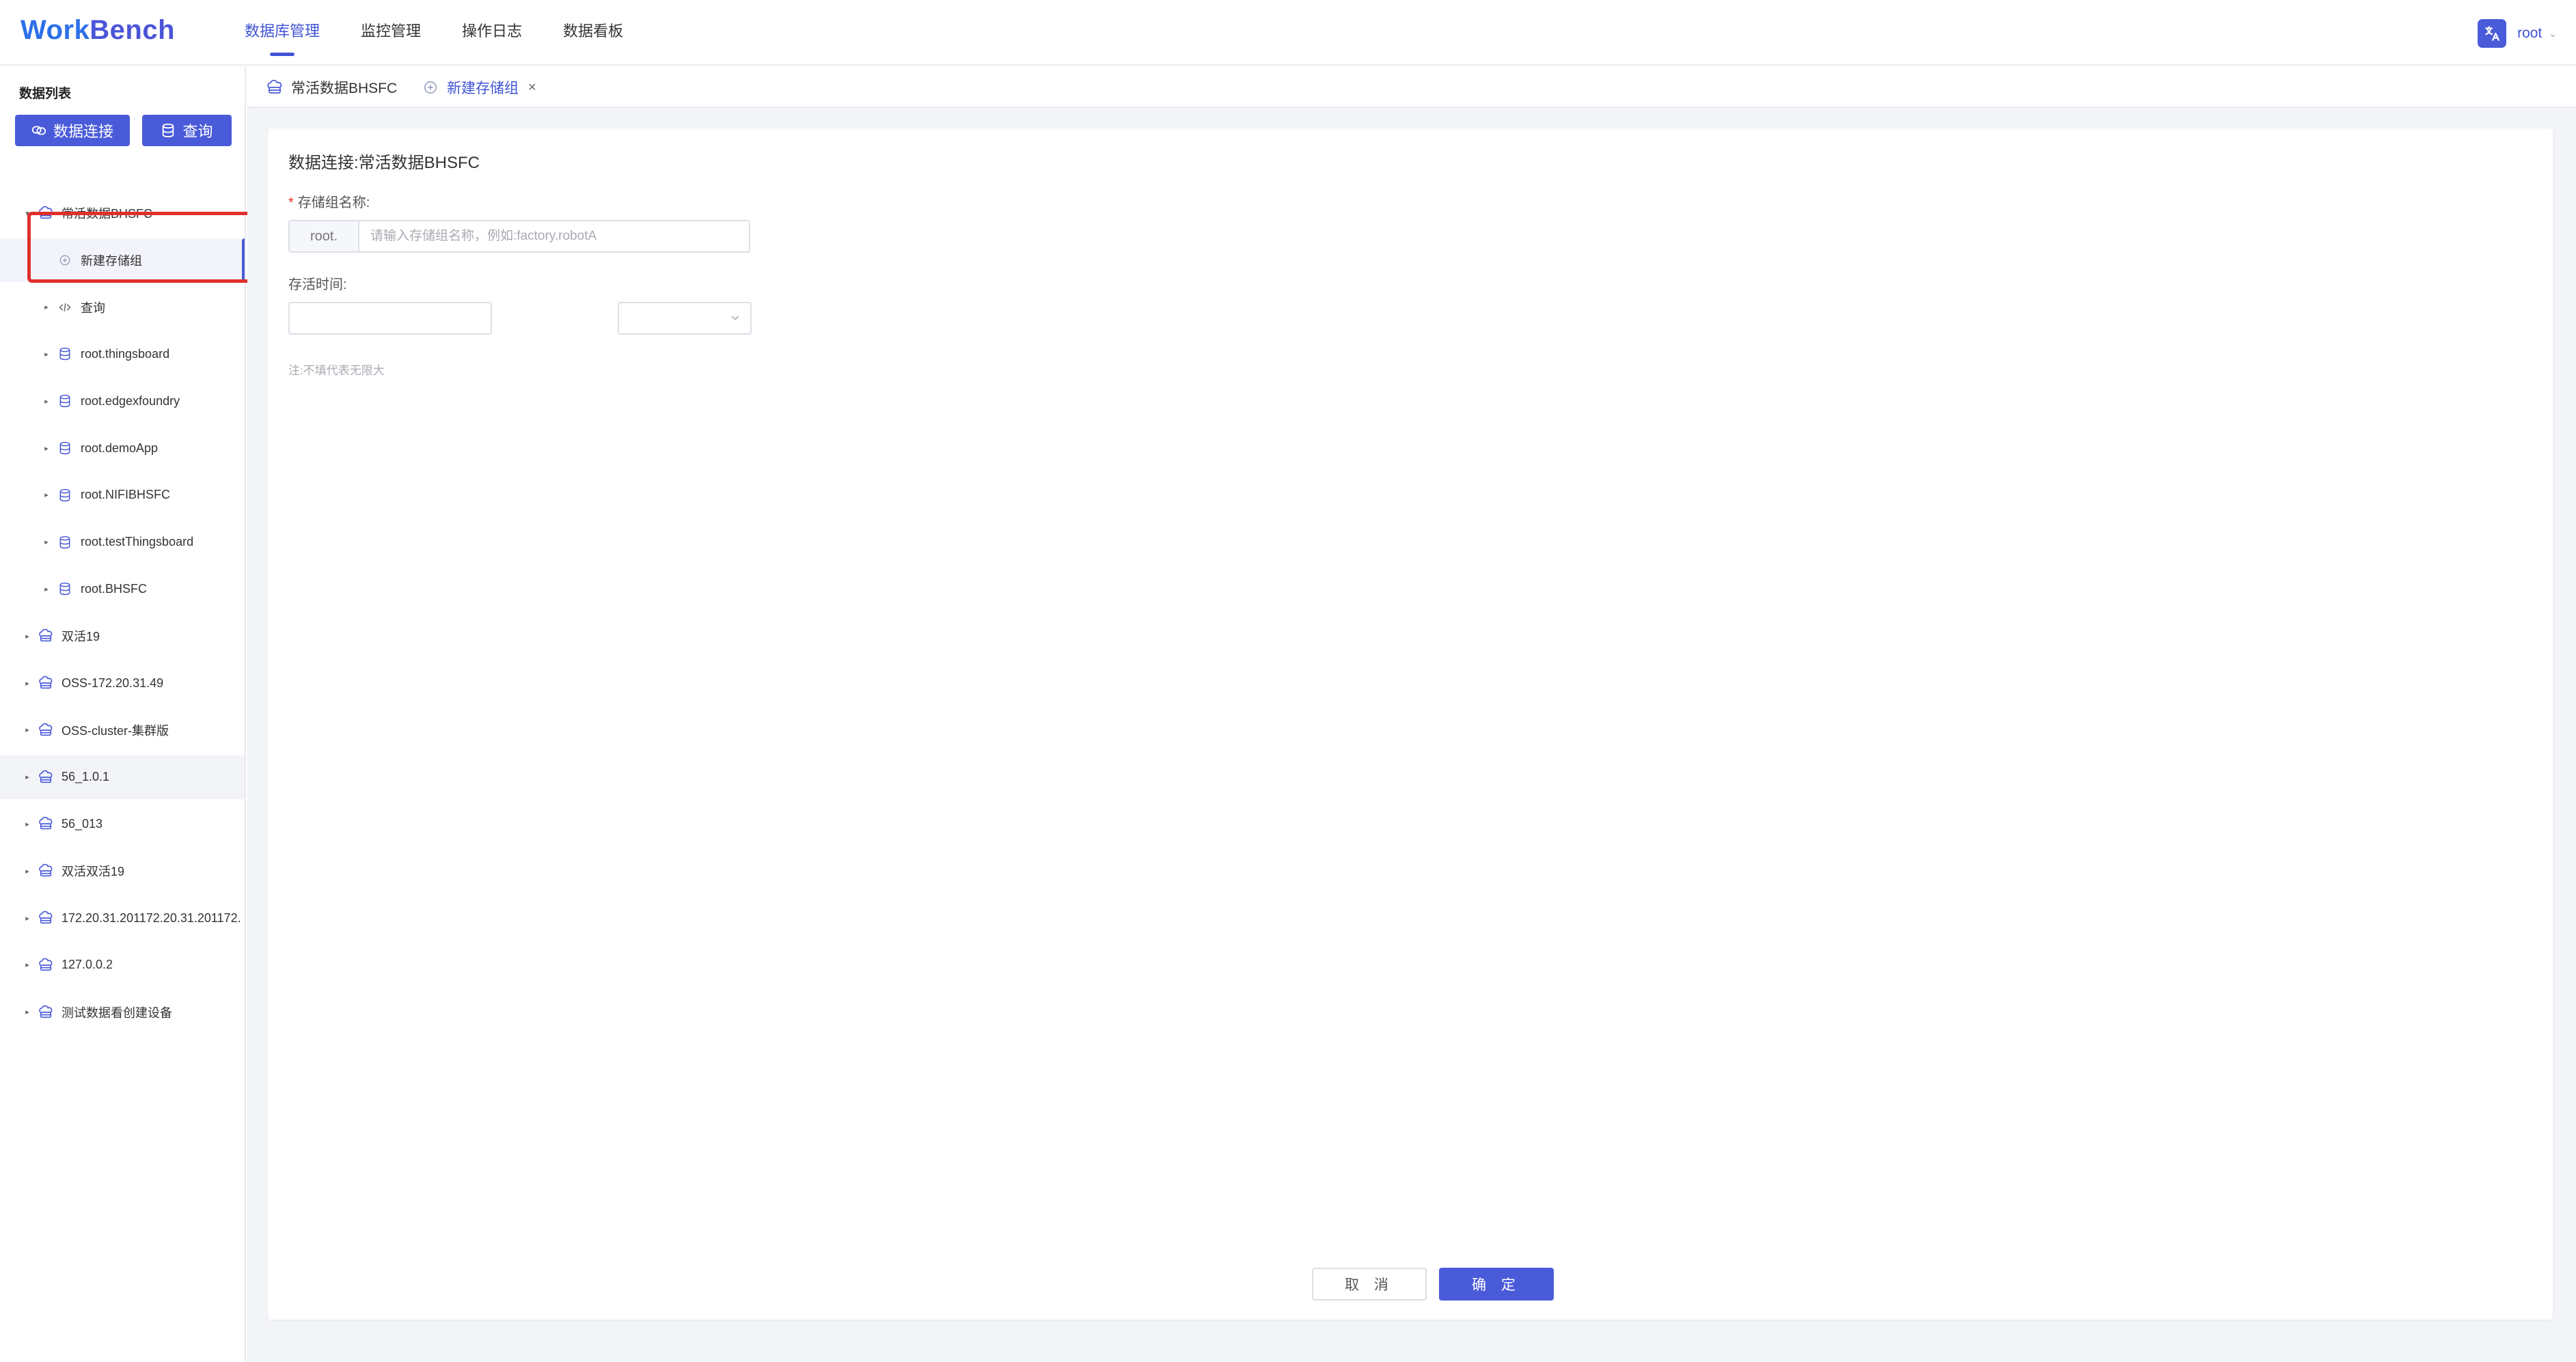 The width and height of the screenshot is (2576, 1362). Describe the element at coordinates (112, 683) in the screenshot. I see `tree-node-label: OSS-172.20.31.49` at that location.